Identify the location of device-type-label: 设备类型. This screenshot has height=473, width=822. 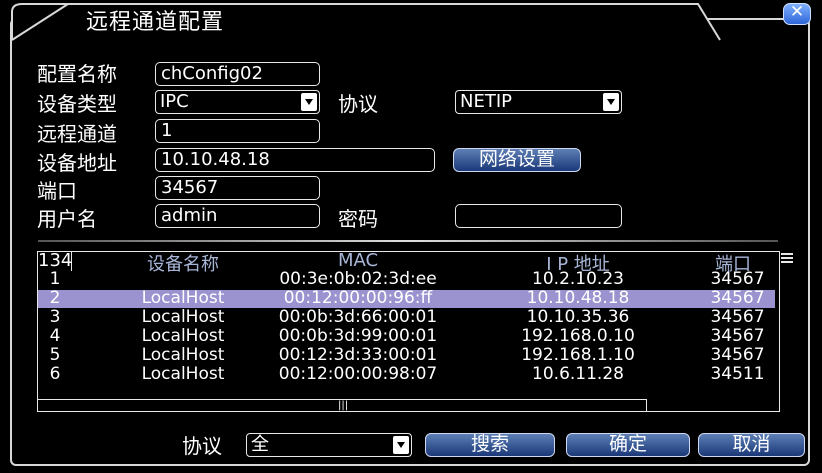
(77, 104).